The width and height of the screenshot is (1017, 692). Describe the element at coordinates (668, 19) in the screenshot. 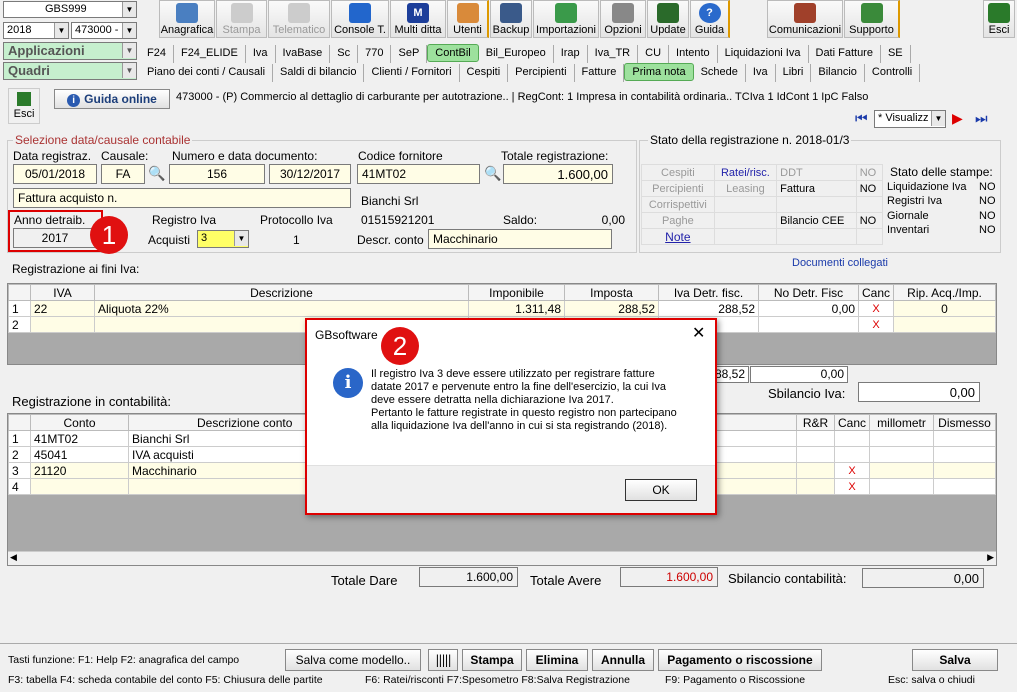

I see `update-button: Update` at that location.